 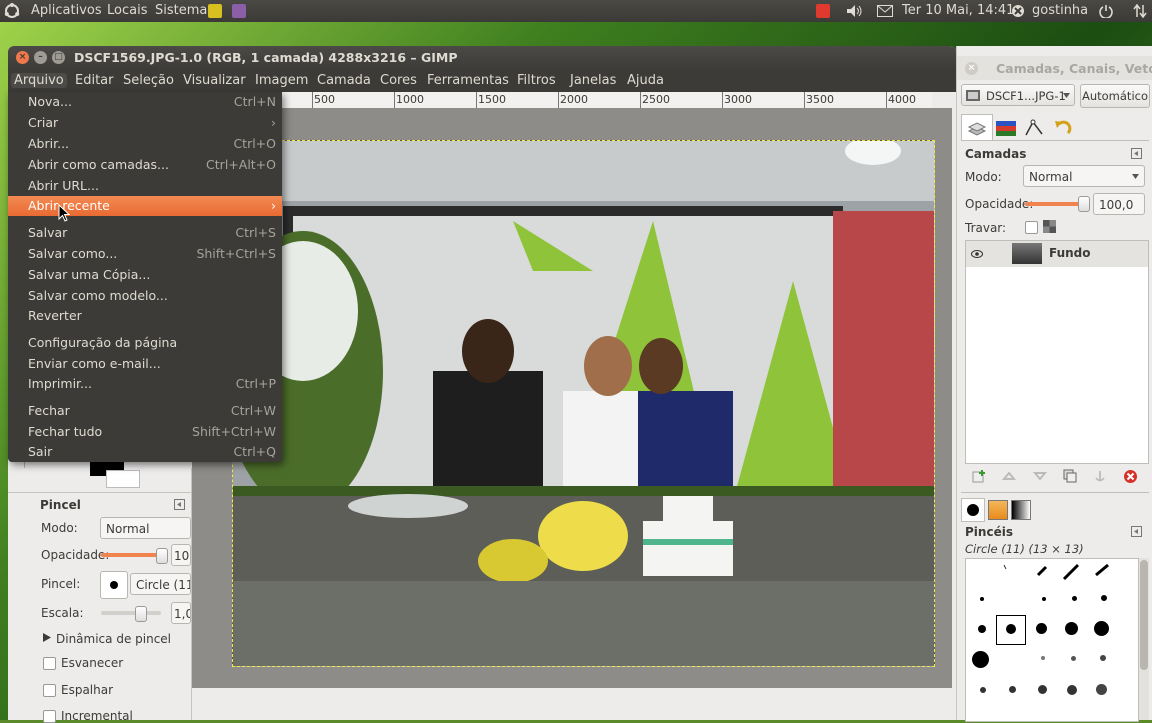 I want to click on opacity-value-field: 100, so click(x=181, y=555).